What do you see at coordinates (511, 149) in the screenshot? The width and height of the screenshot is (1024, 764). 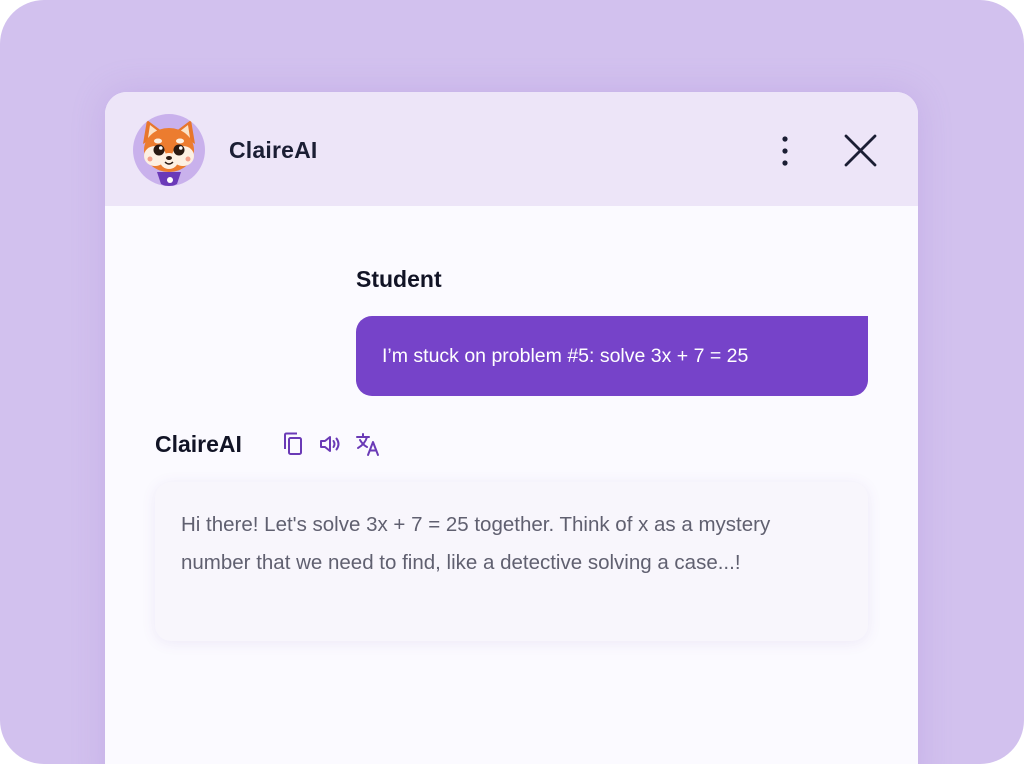 I see `chat-header: ClaireAI` at bounding box center [511, 149].